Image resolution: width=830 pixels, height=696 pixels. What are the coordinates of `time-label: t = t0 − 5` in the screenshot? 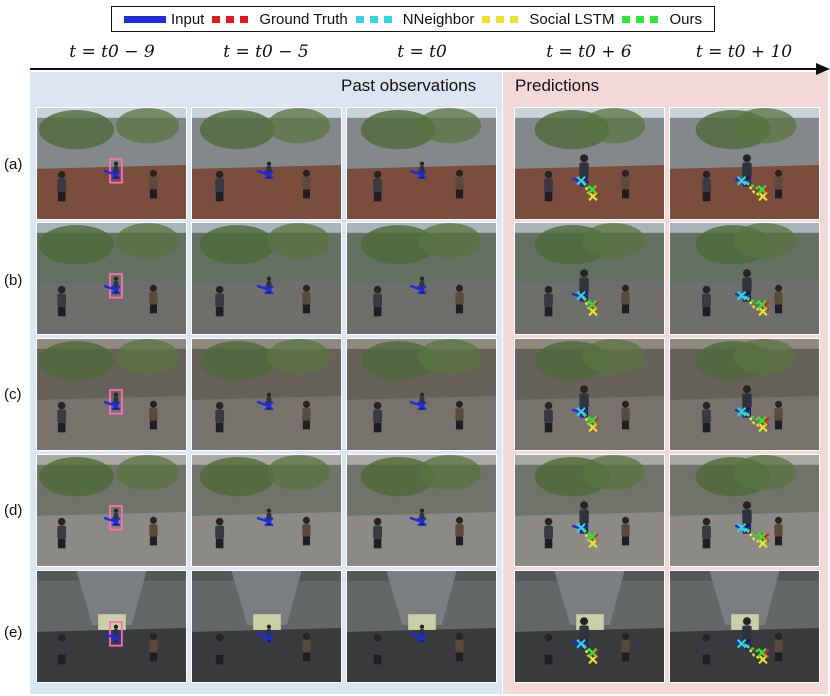 It's located at (266, 52).